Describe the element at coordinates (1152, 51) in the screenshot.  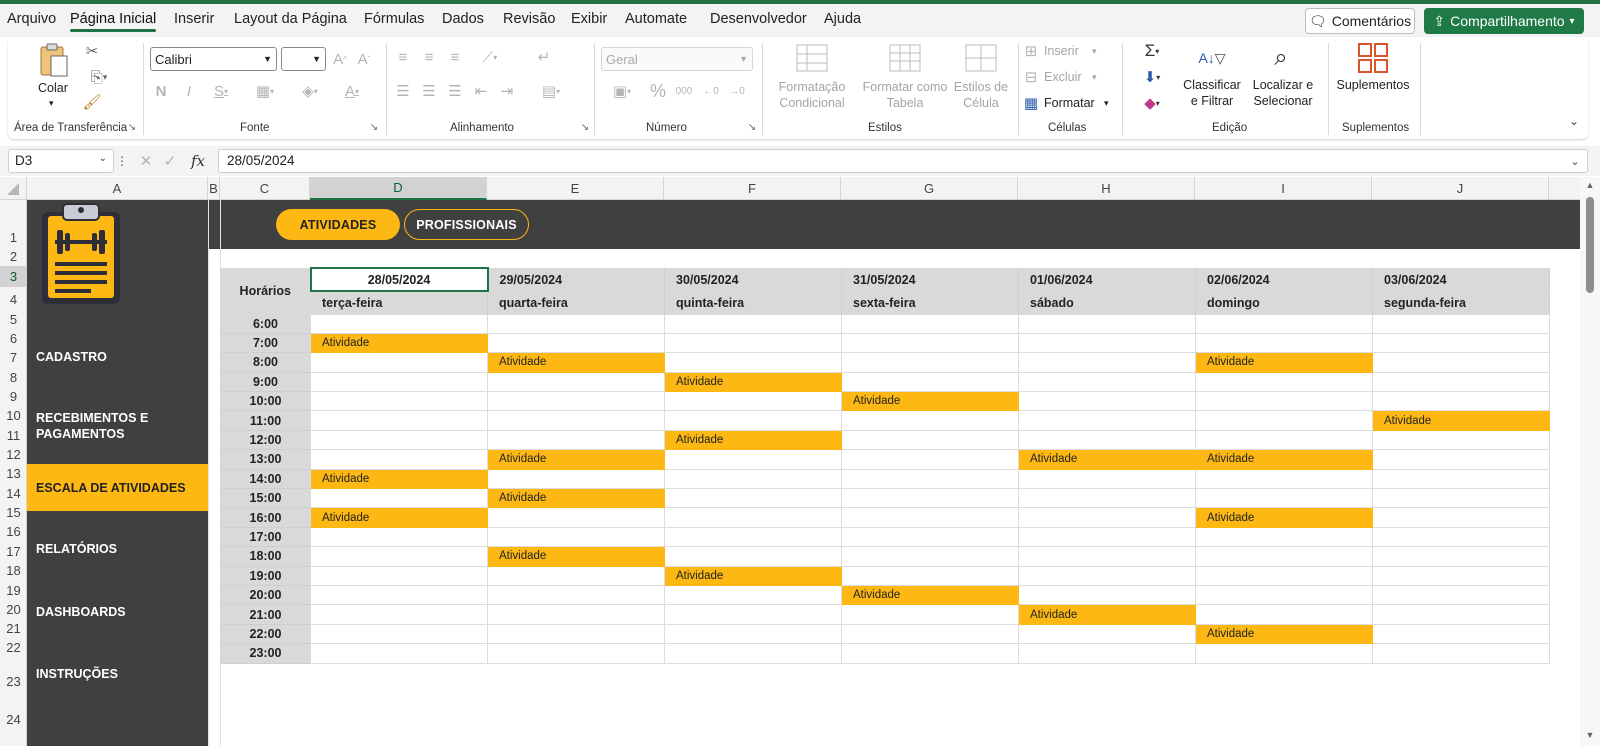
I see `autosum-icon: Σ ▾` at that location.